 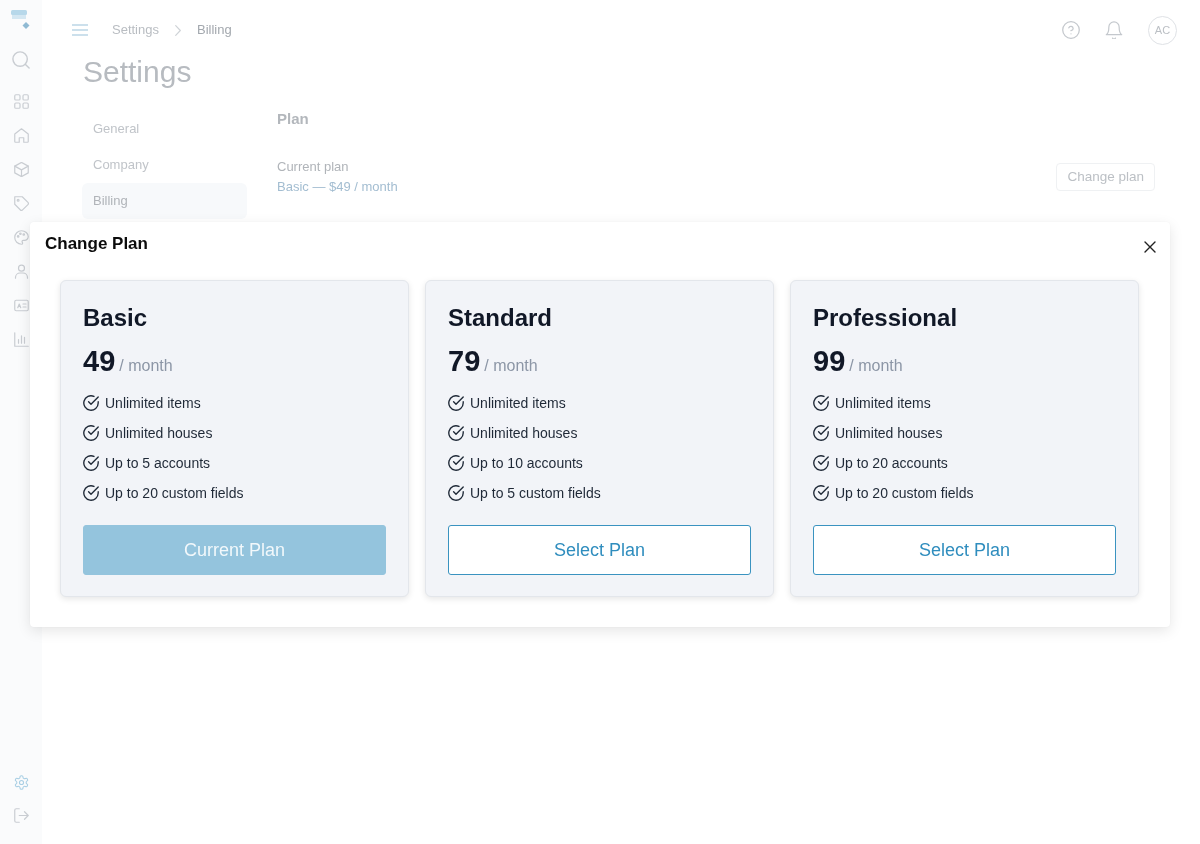 What do you see at coordinates (164, 129) in the screenshot?
I see `settings-nav-item: General` at bounding box center [164, 129].